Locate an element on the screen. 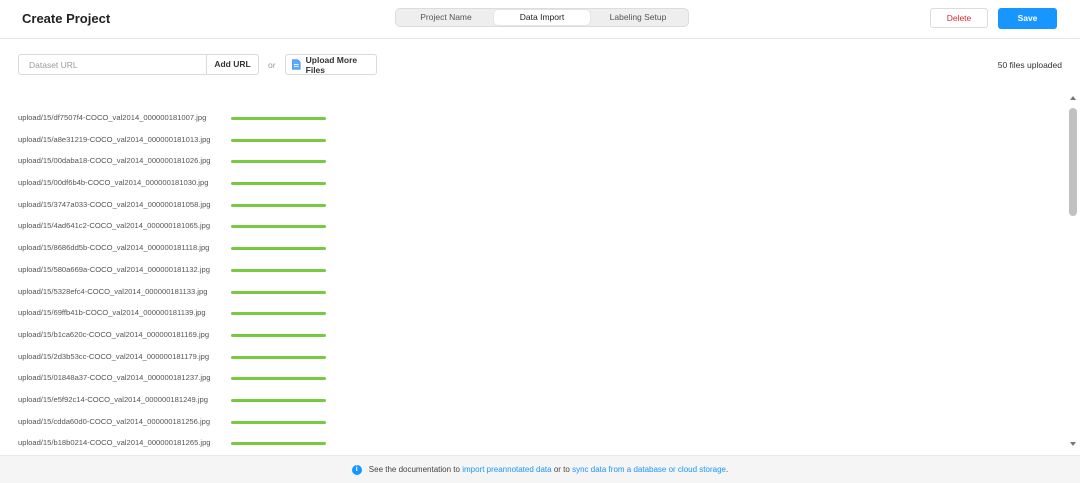 Image resolution: width=1080 pixels, height=483 pixels. add-url-button: Add URL is located at coordinates (232, 64).